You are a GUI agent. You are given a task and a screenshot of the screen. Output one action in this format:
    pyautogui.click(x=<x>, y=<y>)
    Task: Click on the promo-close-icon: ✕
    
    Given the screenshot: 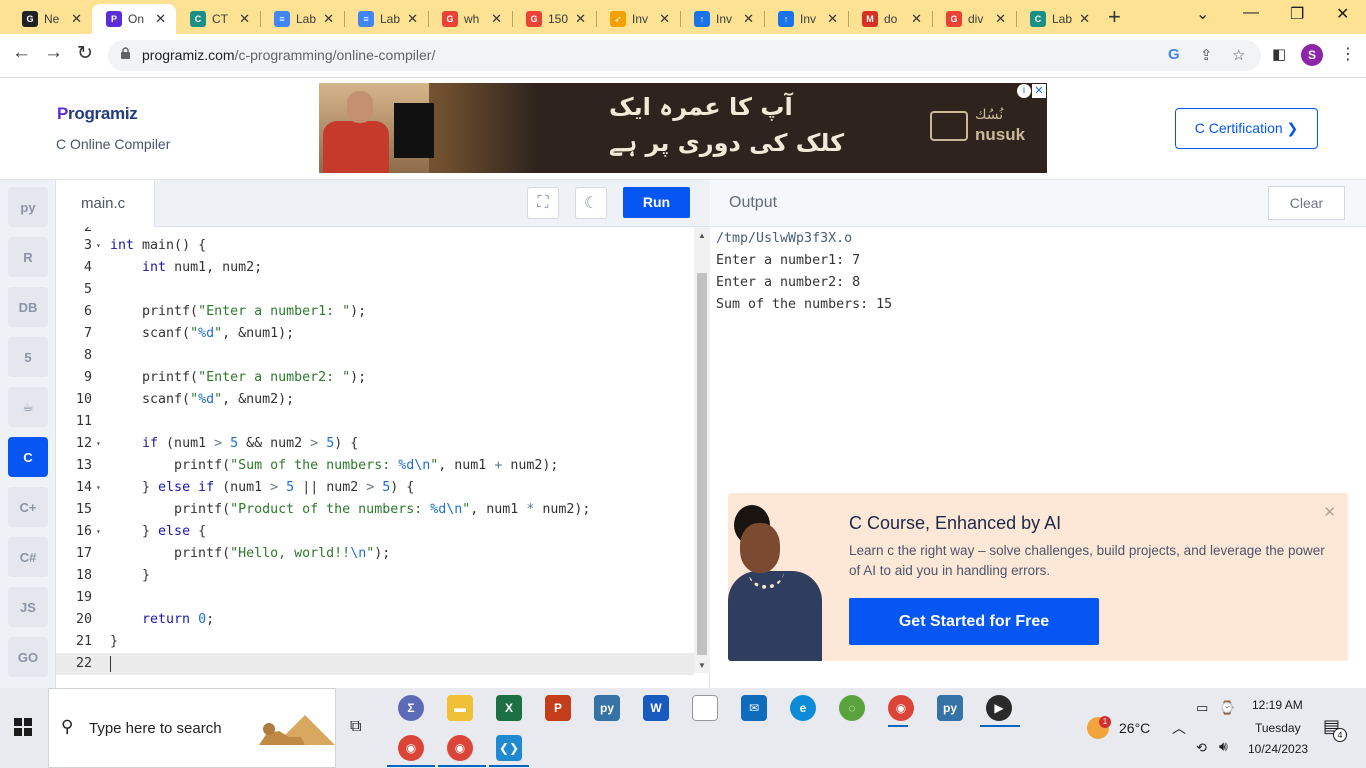 What is the action you would take?
    pyautogui.click(x=1329, y=512)
    